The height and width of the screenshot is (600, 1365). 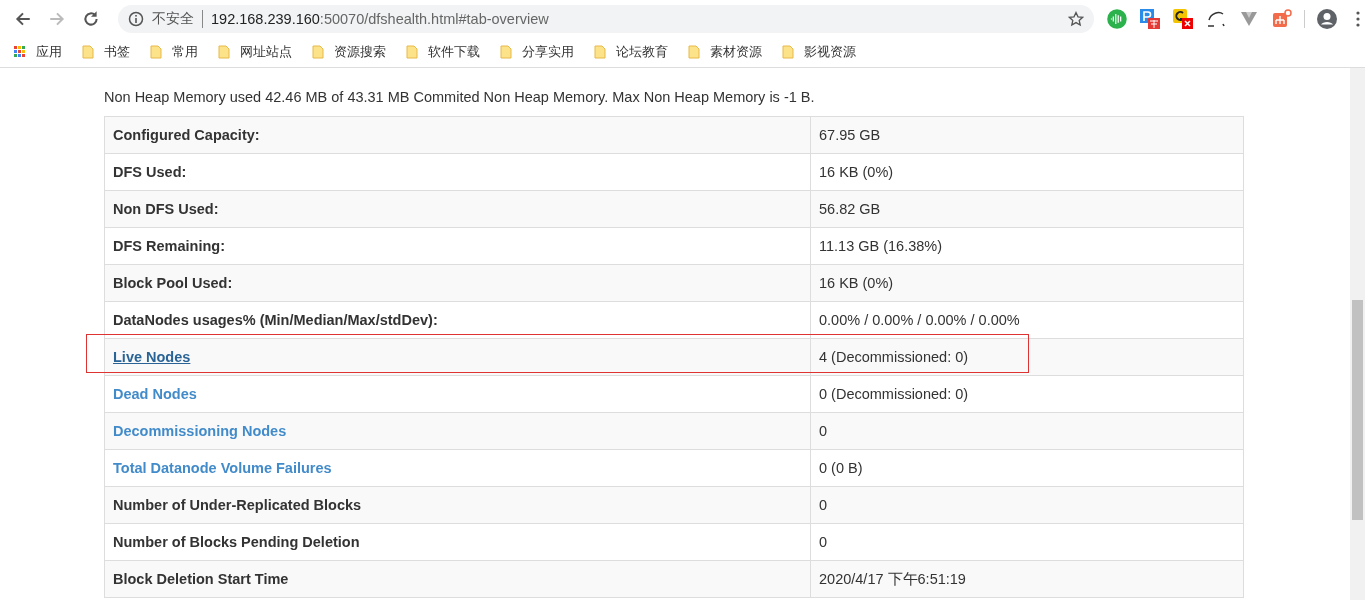 What do you see at coordinates (109, 52) in the screenshot?
I see `bookmark-item: 书签` at bounding box center [109, 52].